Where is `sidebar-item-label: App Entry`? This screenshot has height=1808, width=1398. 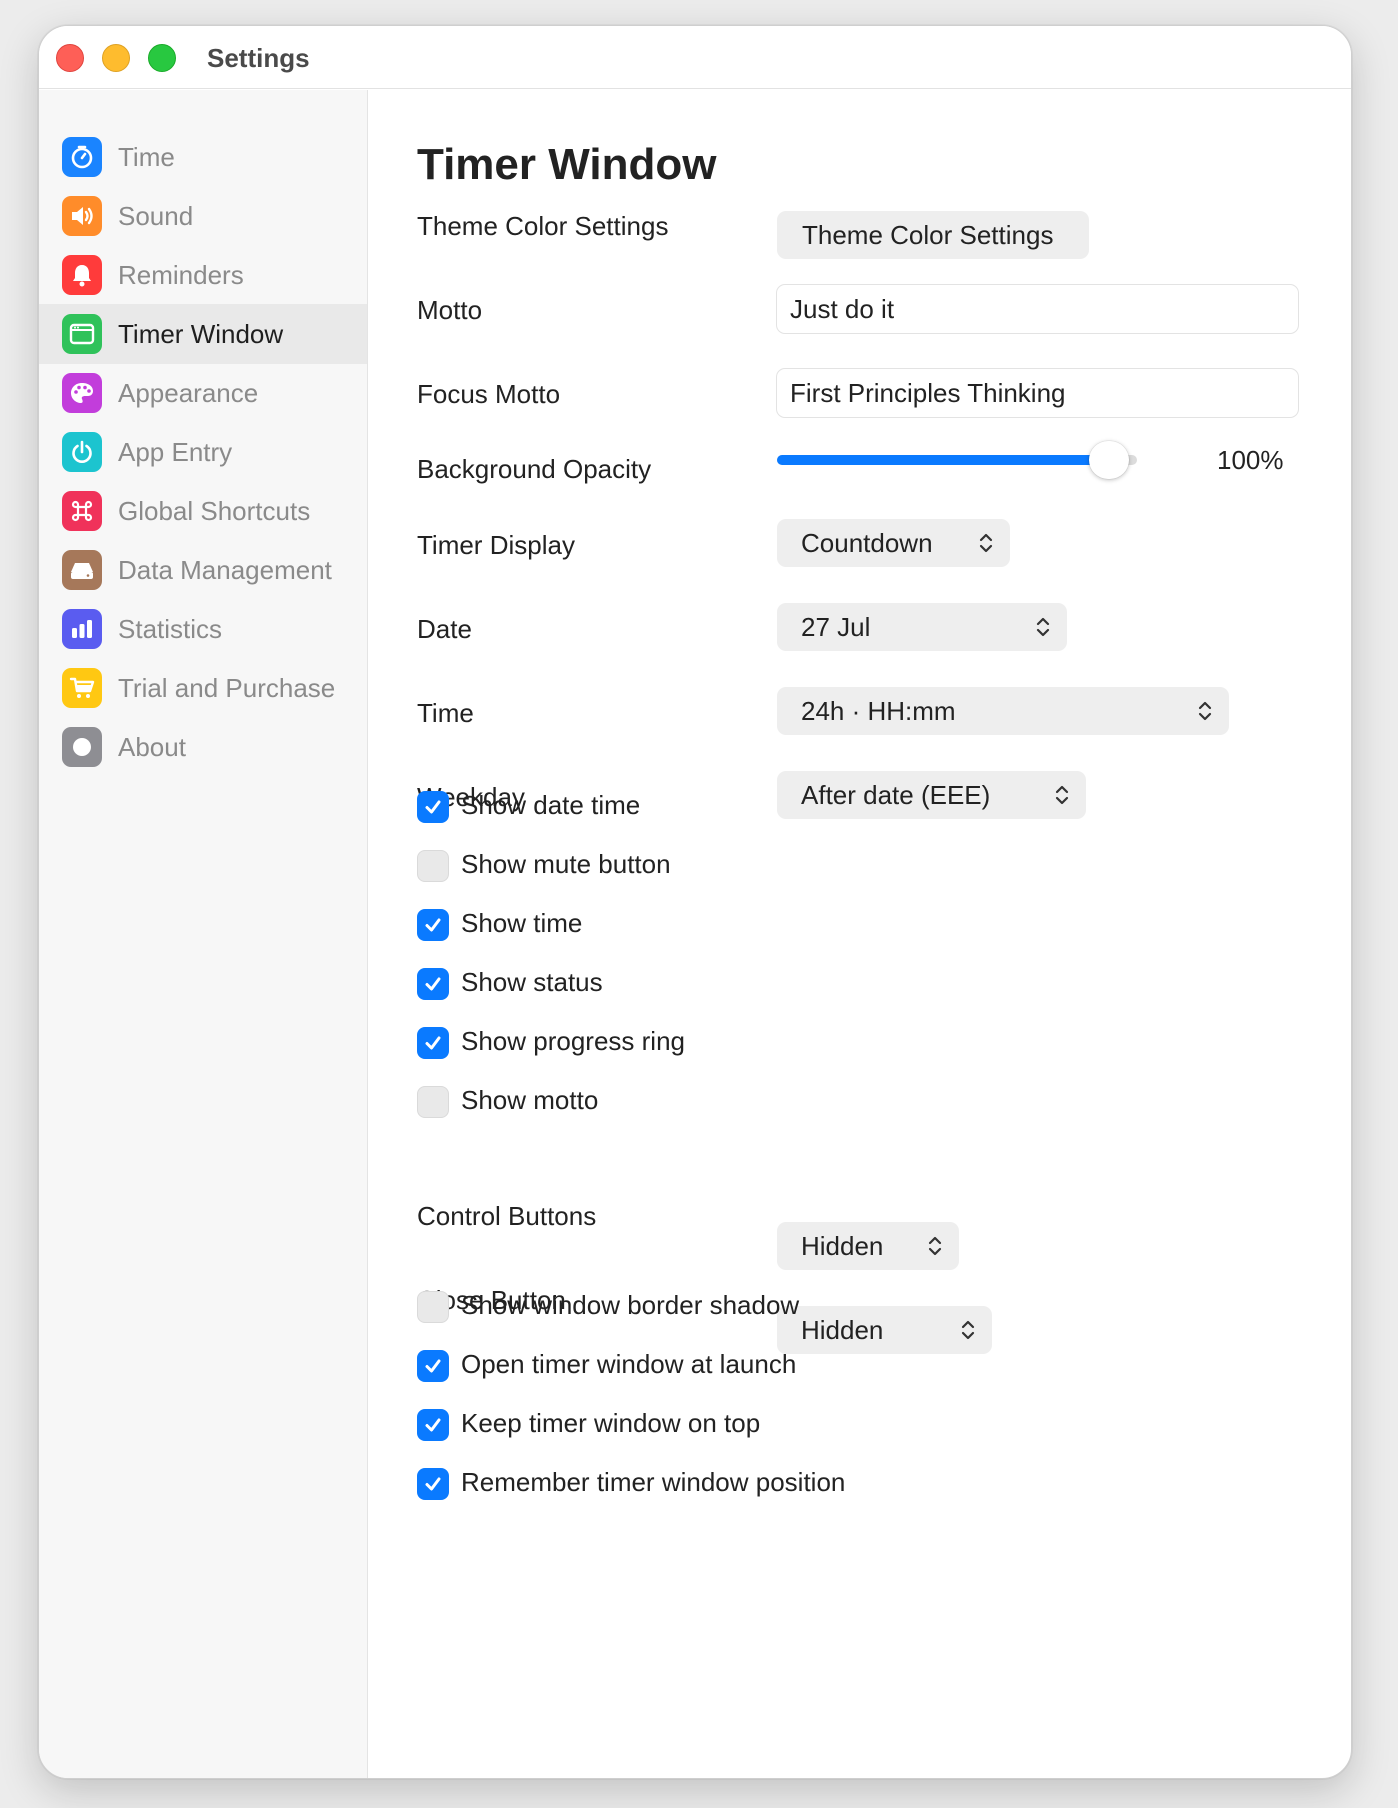
sidebar-item-label: App Entry is located at coordinates (175, 452).